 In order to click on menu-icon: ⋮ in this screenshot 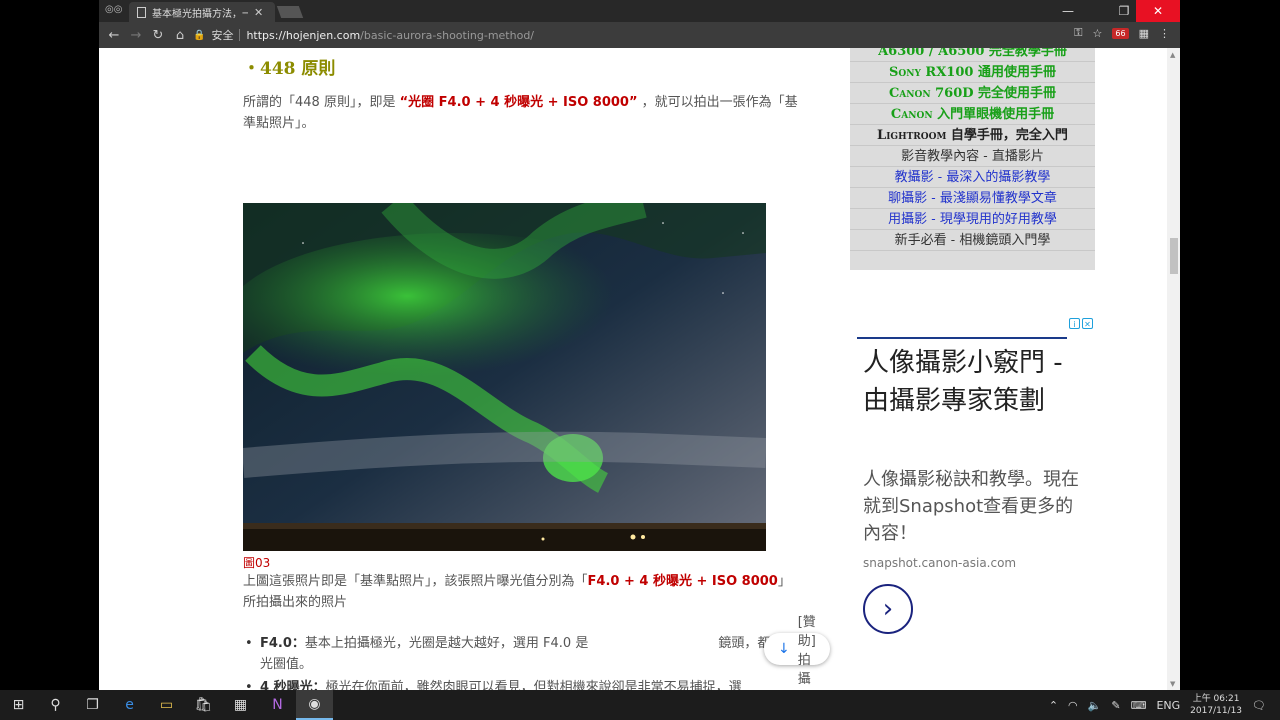, I will do `click(1164, 33)`.